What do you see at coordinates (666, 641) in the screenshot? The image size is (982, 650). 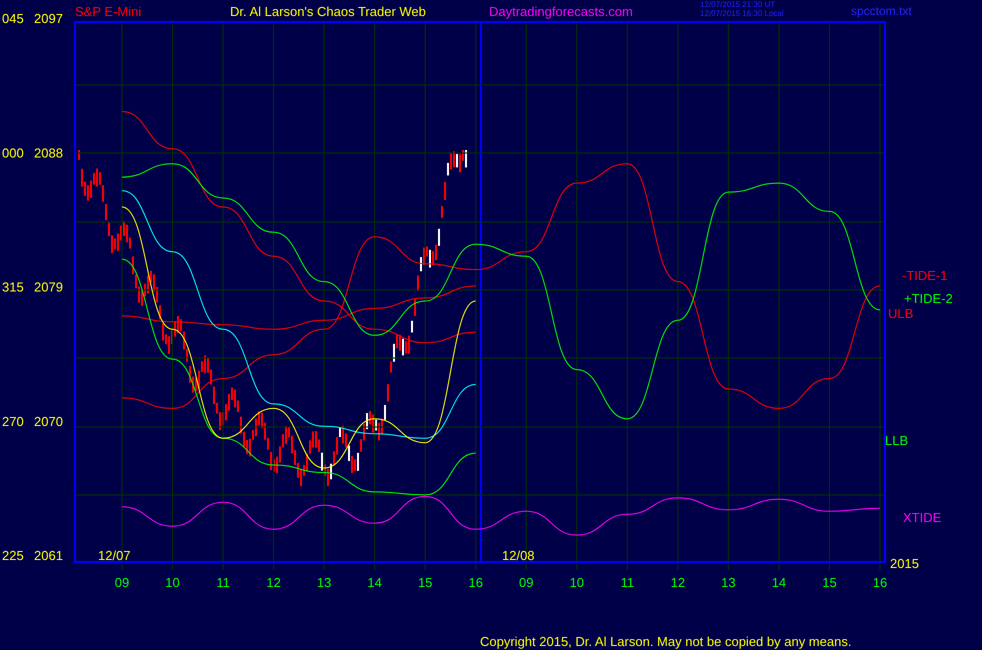 I see `copyright-notice: Copyright 2015, Dr. Al Larson. May not be copied by any means.` at bounding box center [666, 641].